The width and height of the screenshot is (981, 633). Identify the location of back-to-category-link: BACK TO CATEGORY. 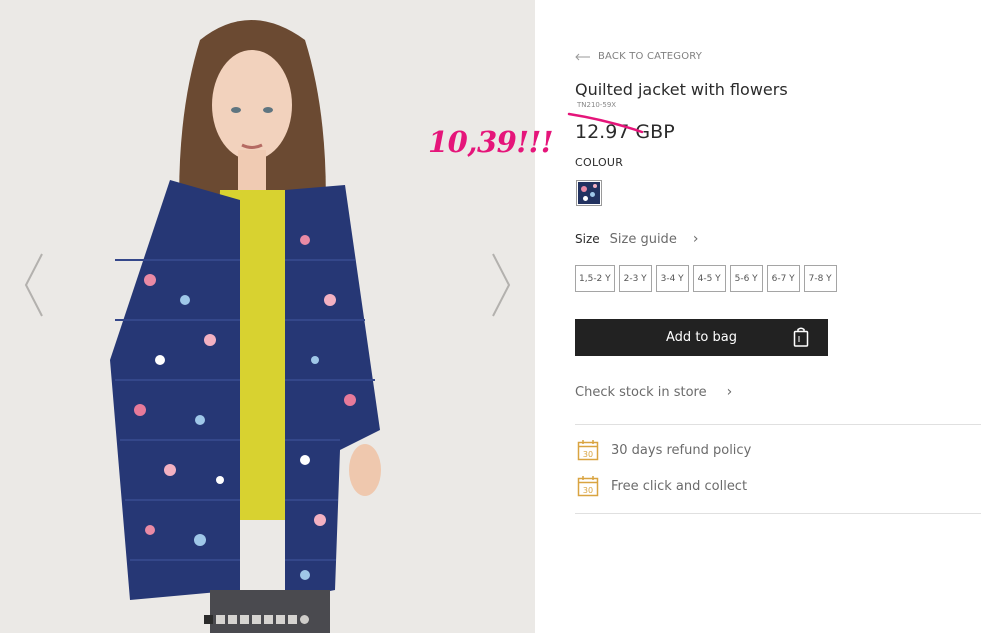
(638, 56).